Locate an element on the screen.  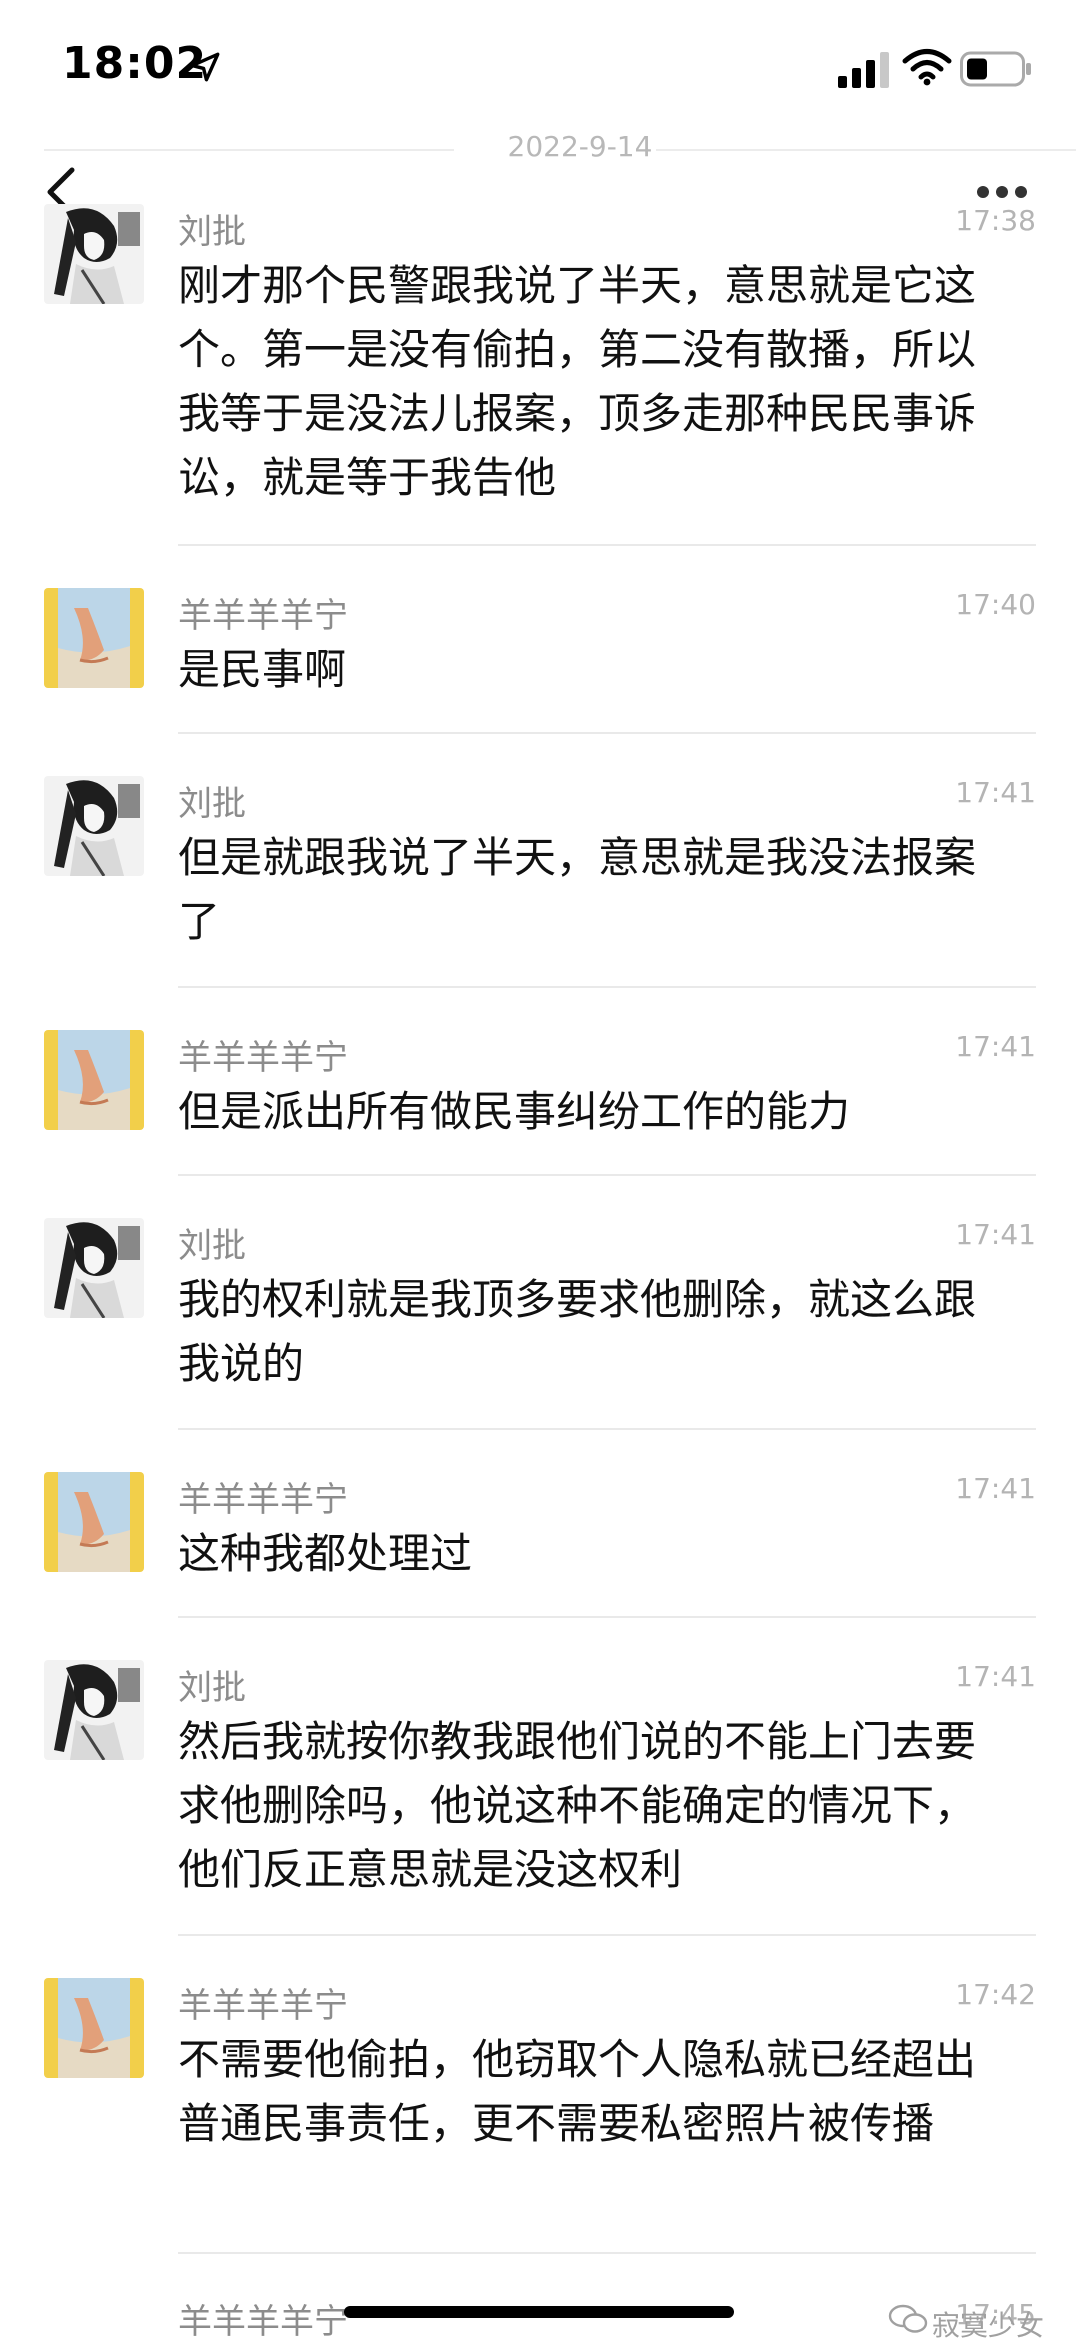
message-time: 17:38 is located at coordinates (995, 220).